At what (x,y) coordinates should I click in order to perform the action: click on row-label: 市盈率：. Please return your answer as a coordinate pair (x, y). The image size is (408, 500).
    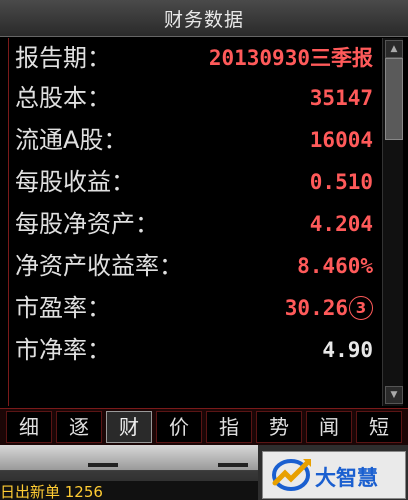
    Looking at the image, I should click on (63, 308).